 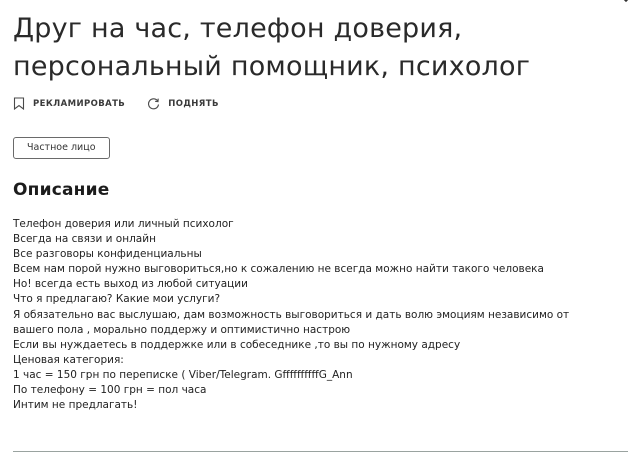 What do you see at coordinates (123, 224) in the screenshot?
I see `description-line: Телефон доверия или личный психолог` at bounding box center [123, 224].